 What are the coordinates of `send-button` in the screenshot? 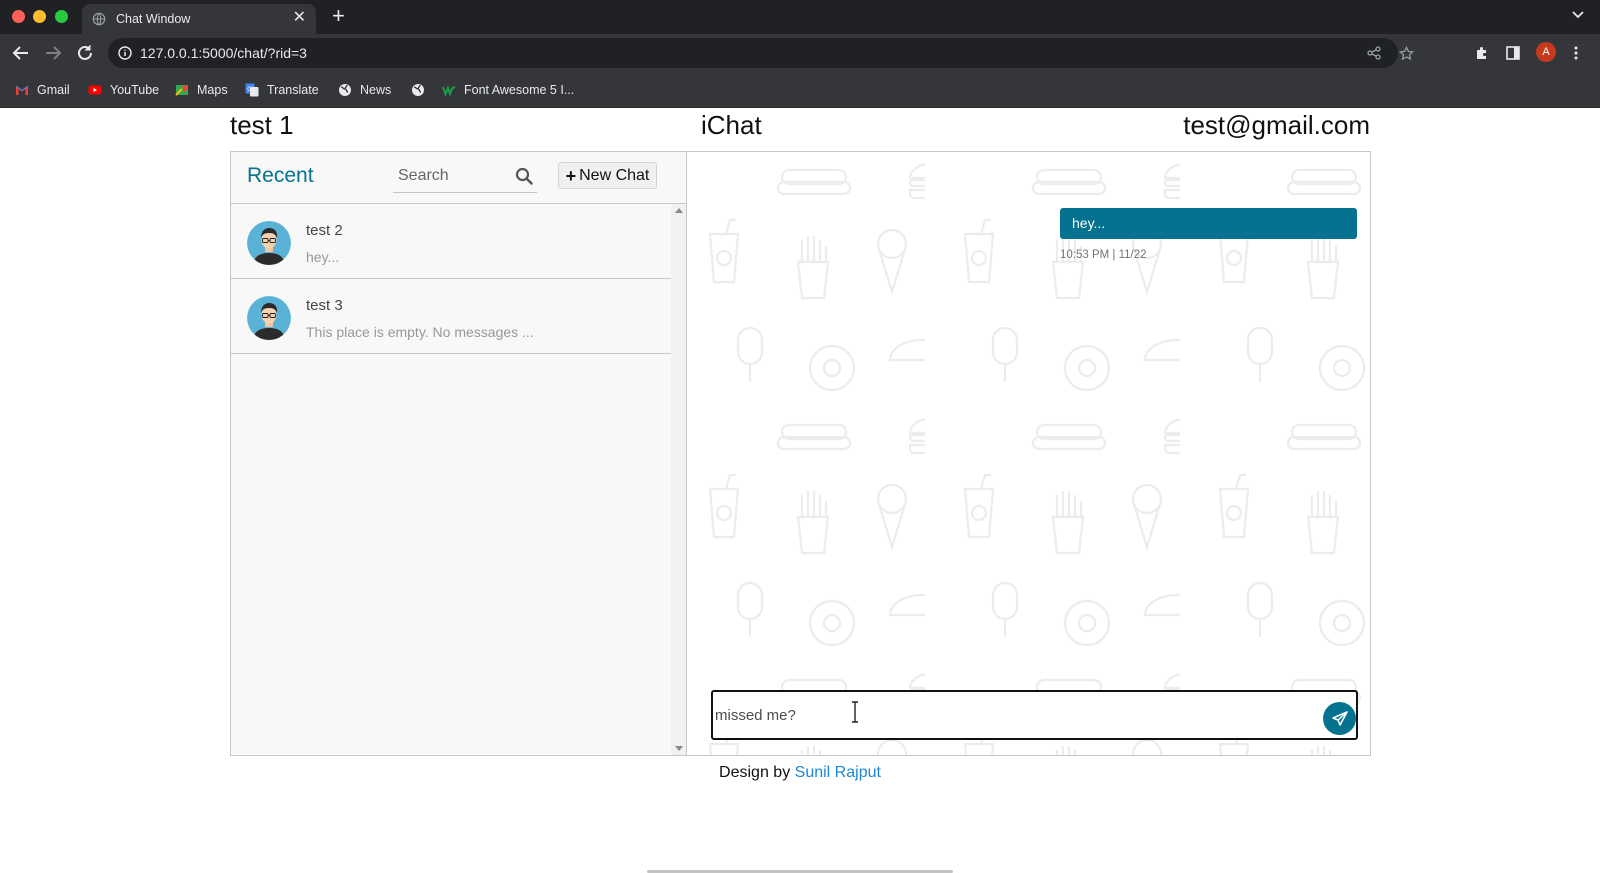 It's located at (1339, 718).